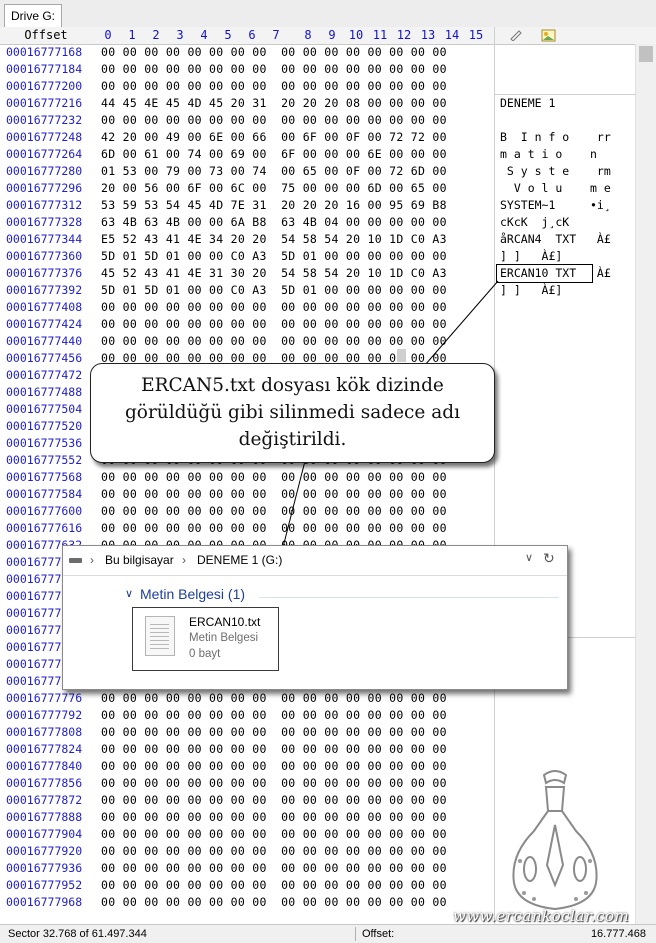 The width and height of the screenshot is (656, 943). Describe the element at coordinates (541, 916) in the screenshot. I see `watermark-text: www.ercankoclar.com` at that location.